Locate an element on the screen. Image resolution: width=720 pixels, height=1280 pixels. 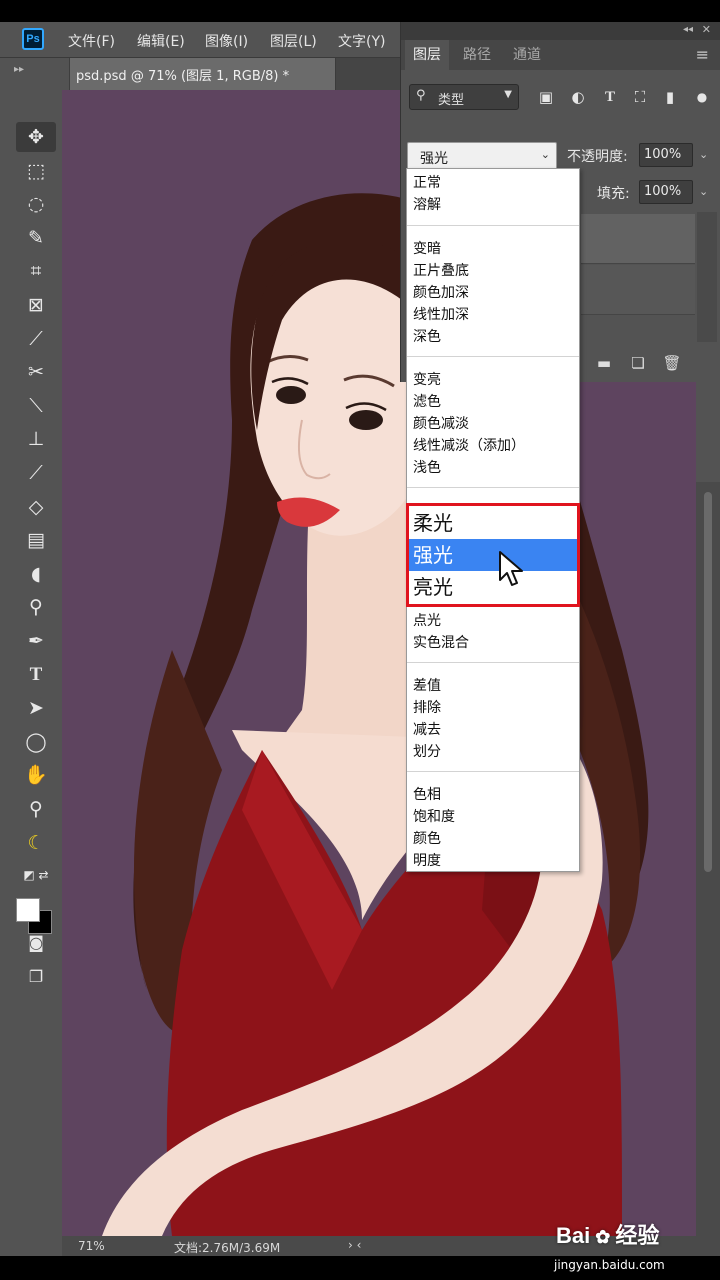
tab-channels: 通道 is located at coordinates (527, 55).